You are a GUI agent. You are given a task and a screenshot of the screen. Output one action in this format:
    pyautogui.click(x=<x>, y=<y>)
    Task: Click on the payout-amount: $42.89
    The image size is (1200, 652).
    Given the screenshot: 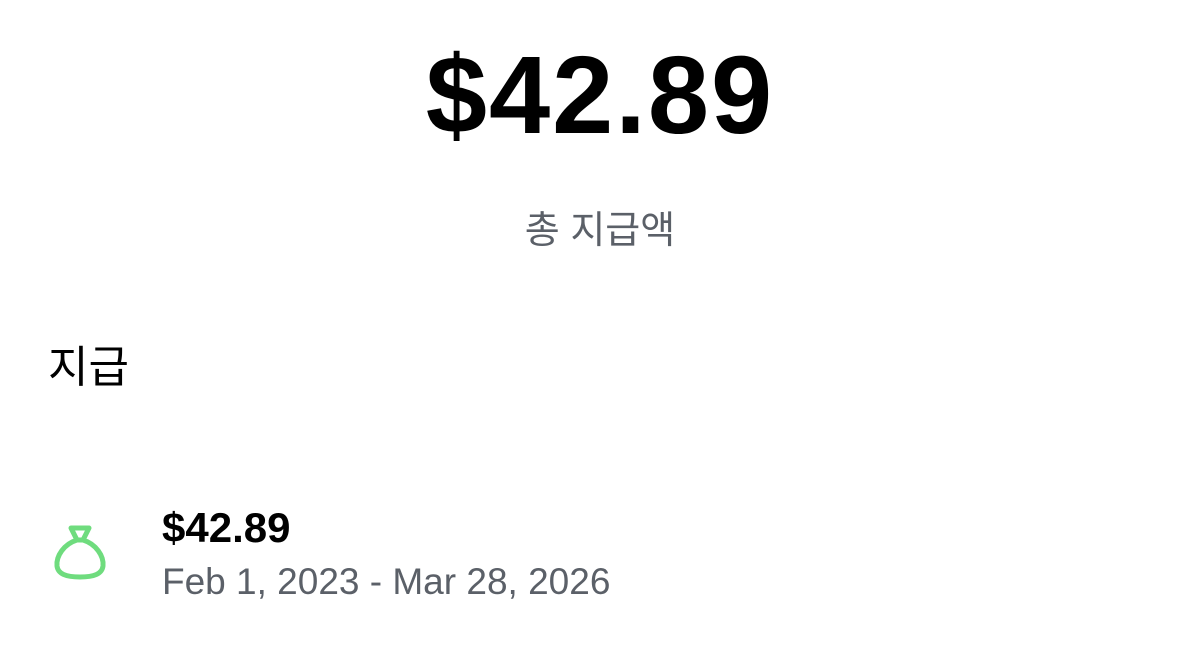 What is the action you would take?
    pyautogui.click(x=226, y=527)
    